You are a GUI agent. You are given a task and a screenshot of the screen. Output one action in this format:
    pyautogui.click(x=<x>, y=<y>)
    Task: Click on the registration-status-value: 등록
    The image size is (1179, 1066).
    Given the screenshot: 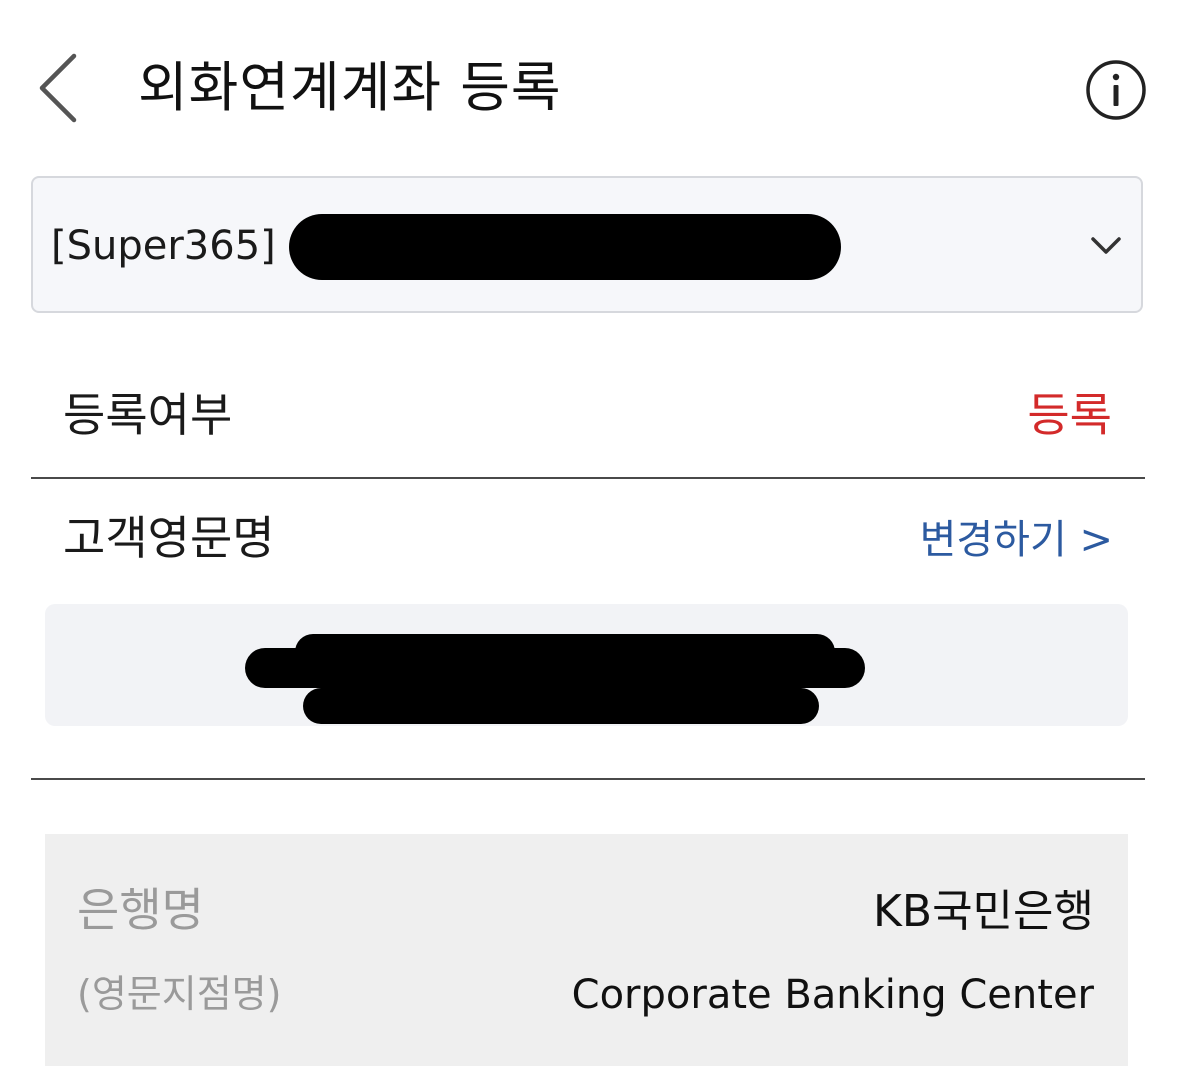 What is the action you would take?
    pyautogui.click(x=1069, y=415)
    